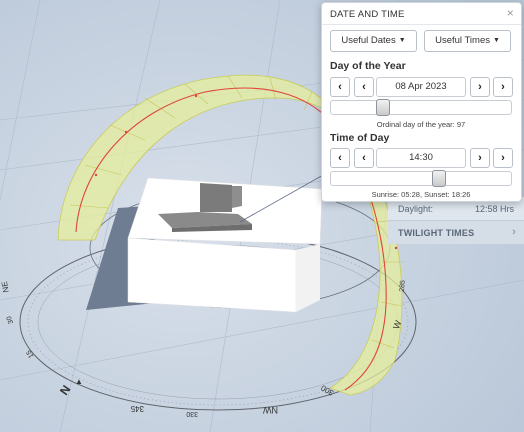  Describe the element at coordinates (79, 381) in the screenshot. I see `north-arrow-icon: ▲` at that location.